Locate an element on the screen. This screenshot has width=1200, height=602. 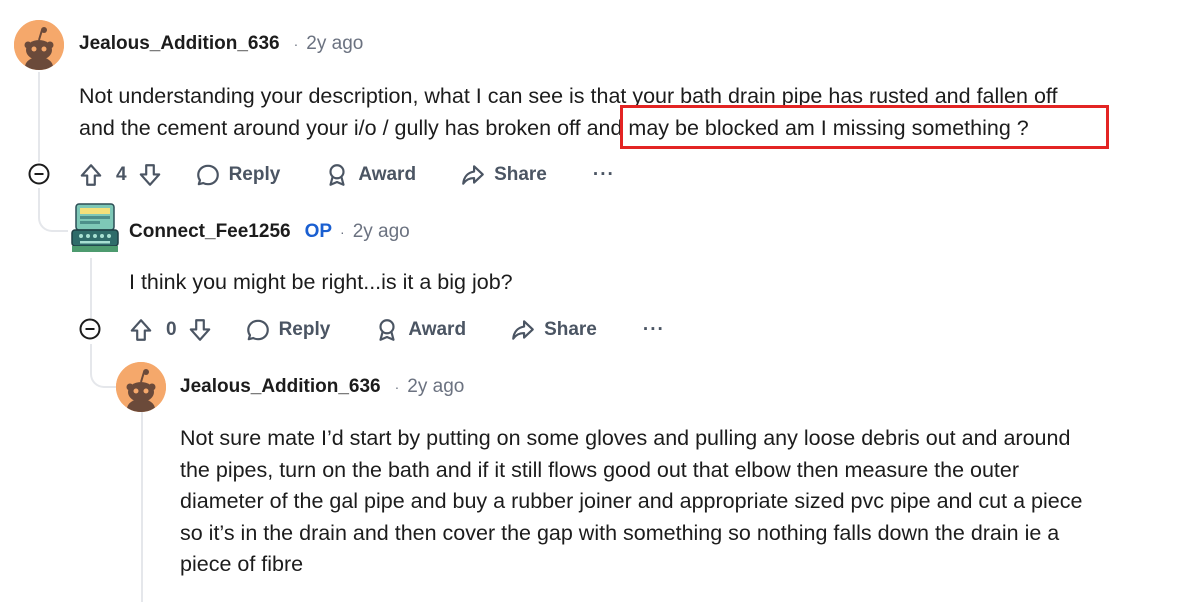
vote-count: 4 is located at coordinates (121, 174).